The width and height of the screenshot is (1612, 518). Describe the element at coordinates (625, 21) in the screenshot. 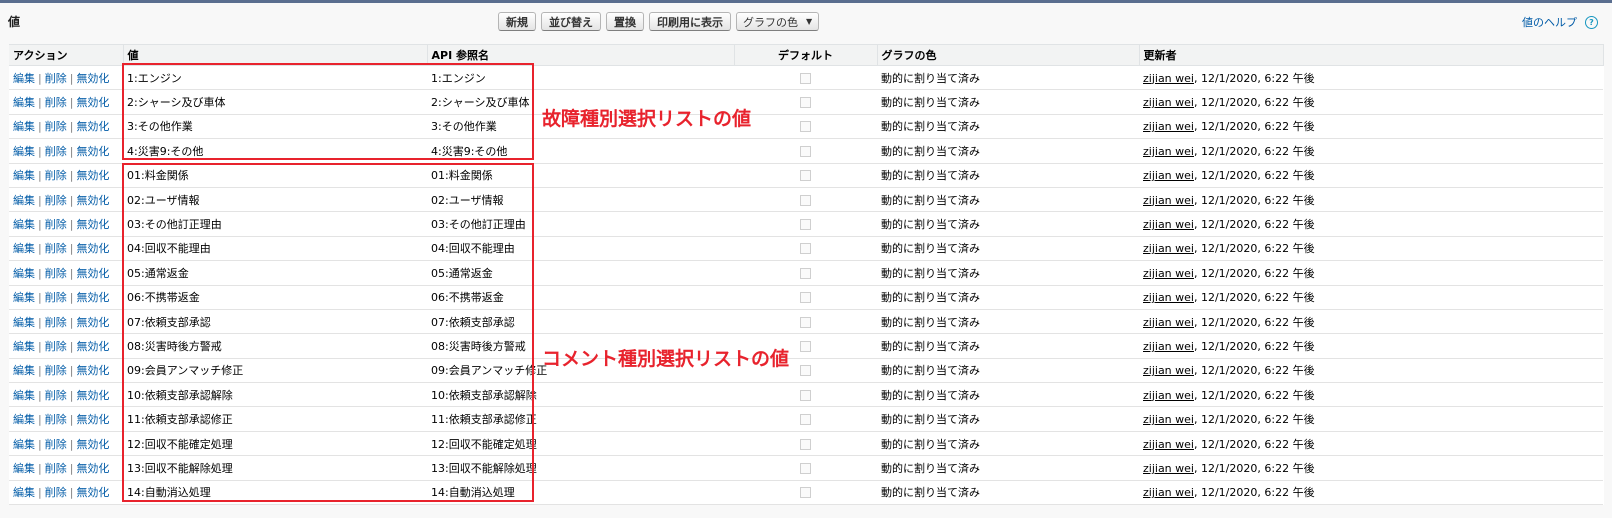

I see `replace-button: 置換` at that location.